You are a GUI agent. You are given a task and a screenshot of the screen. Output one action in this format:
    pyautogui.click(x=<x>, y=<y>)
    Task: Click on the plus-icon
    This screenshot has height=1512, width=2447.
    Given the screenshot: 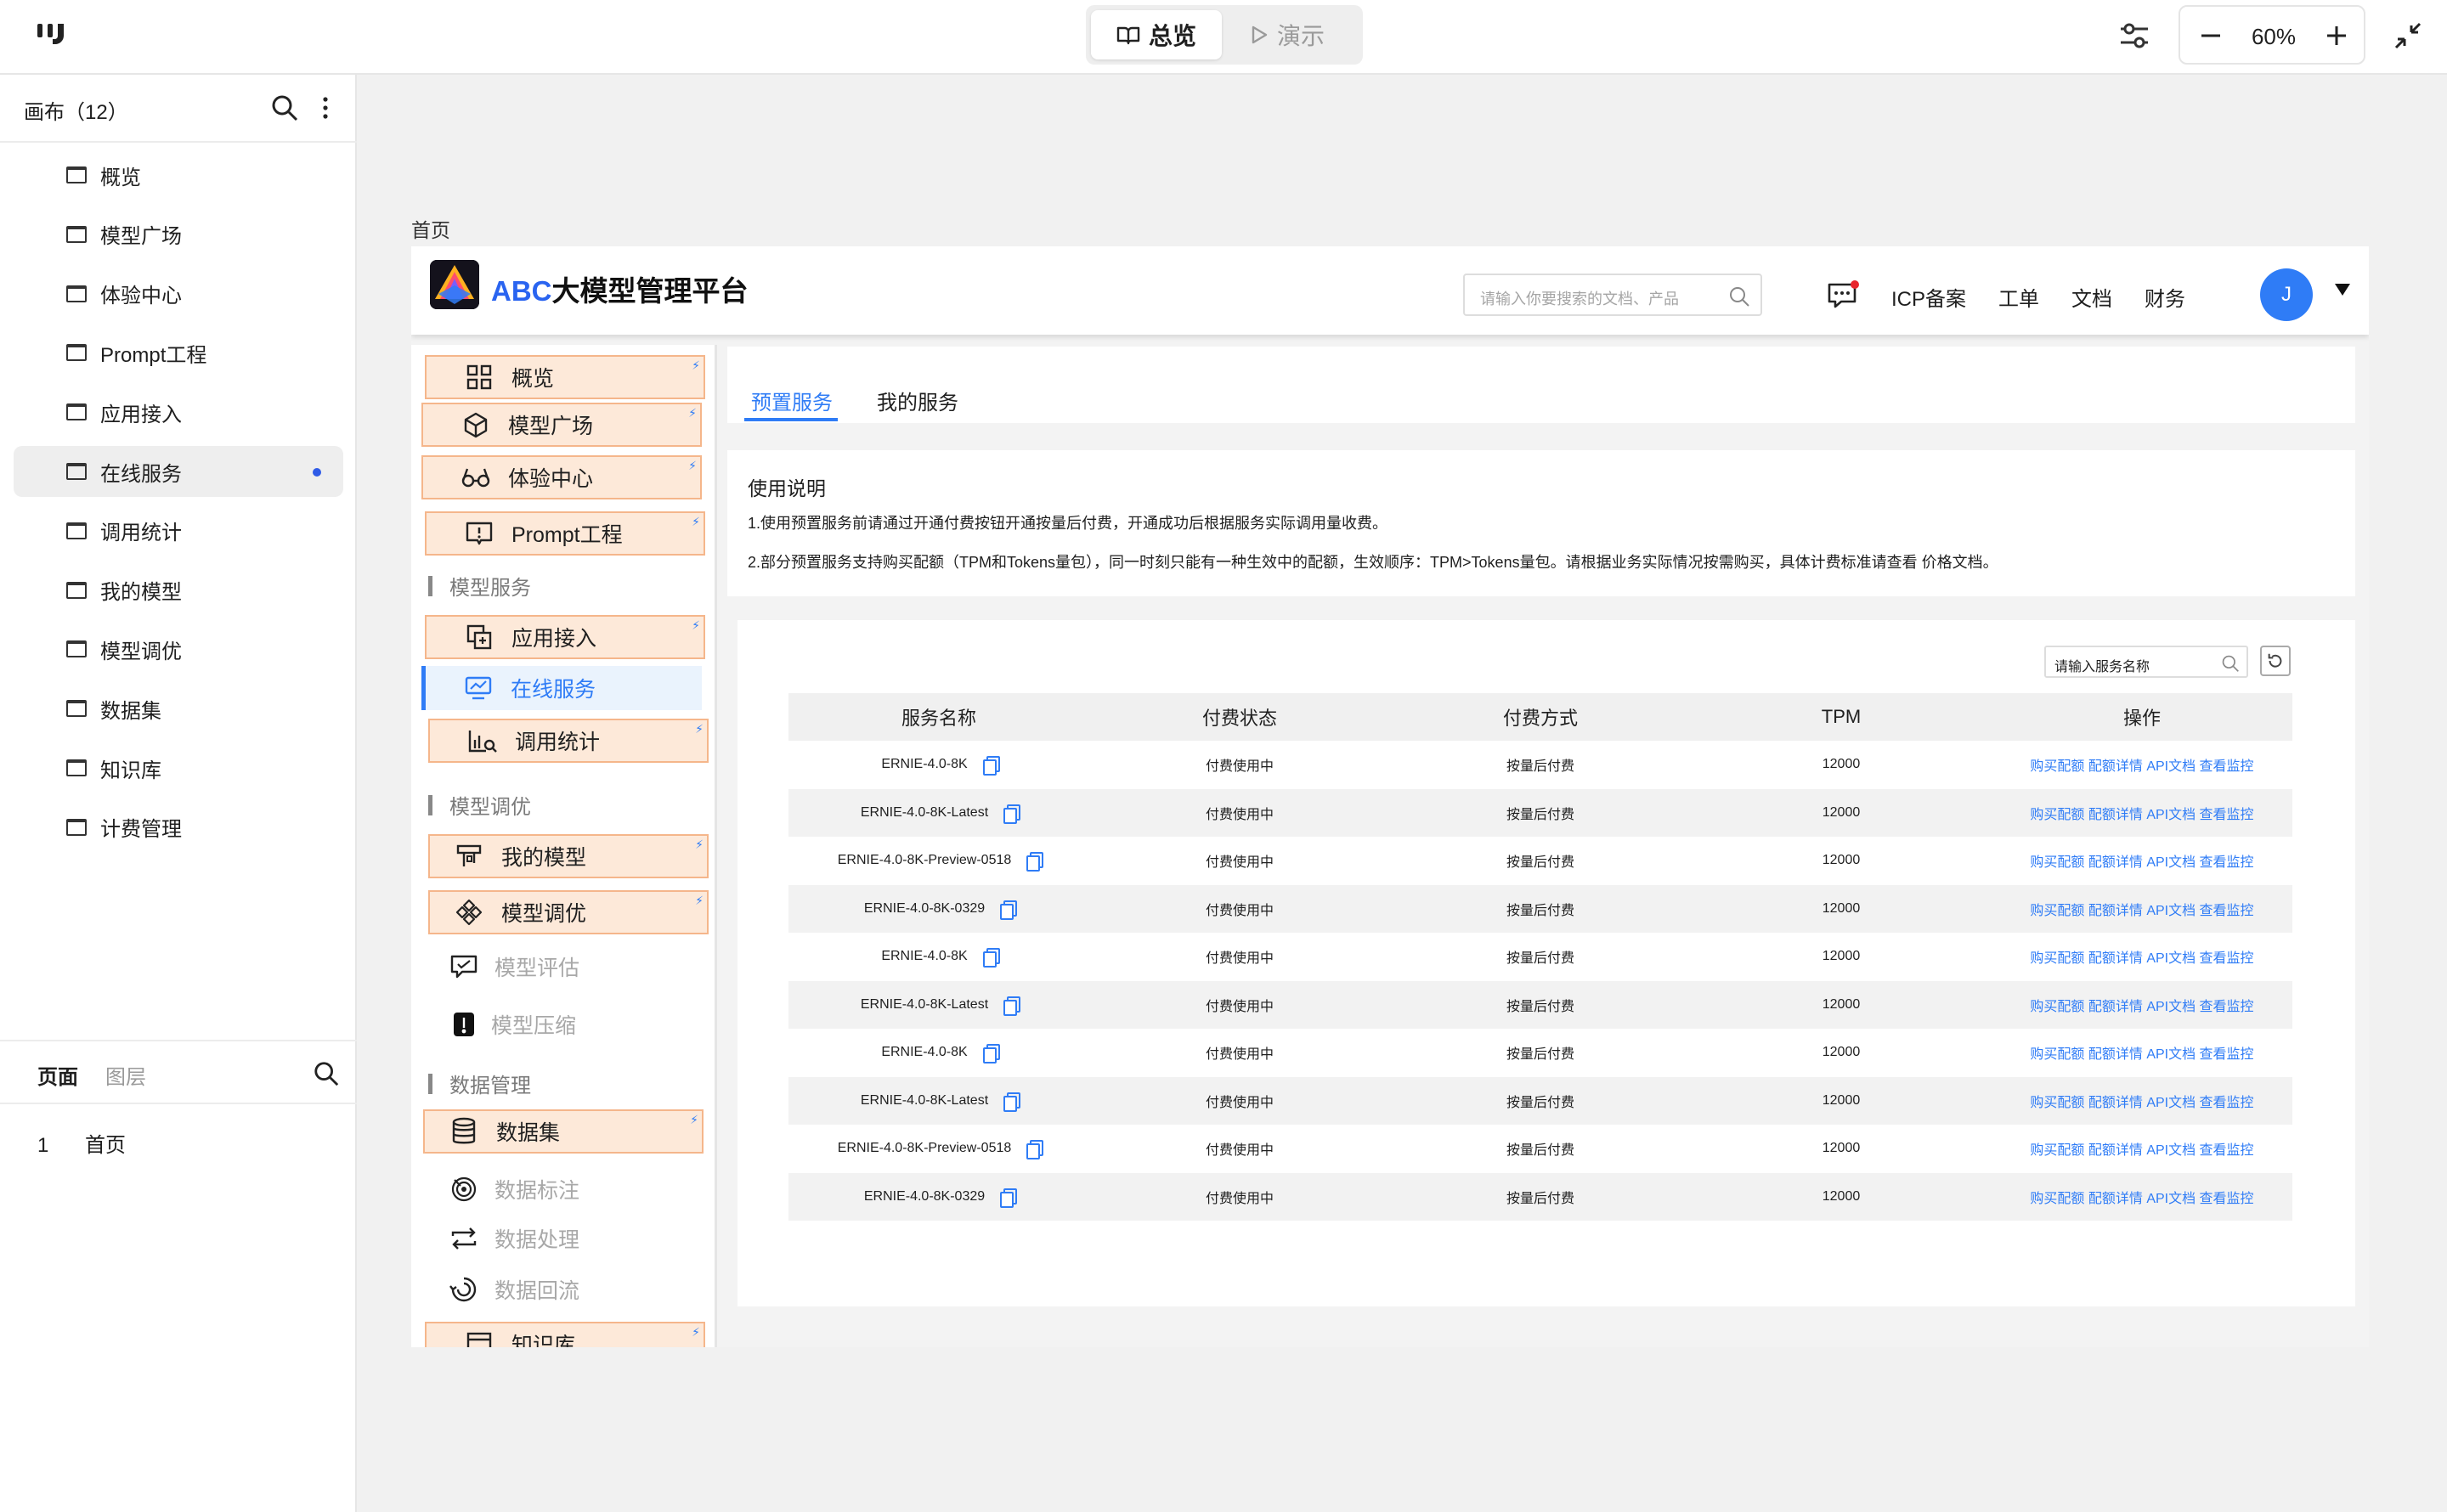 What is the action you would take?
    pyautogui.click(x=2336, y=35)
    